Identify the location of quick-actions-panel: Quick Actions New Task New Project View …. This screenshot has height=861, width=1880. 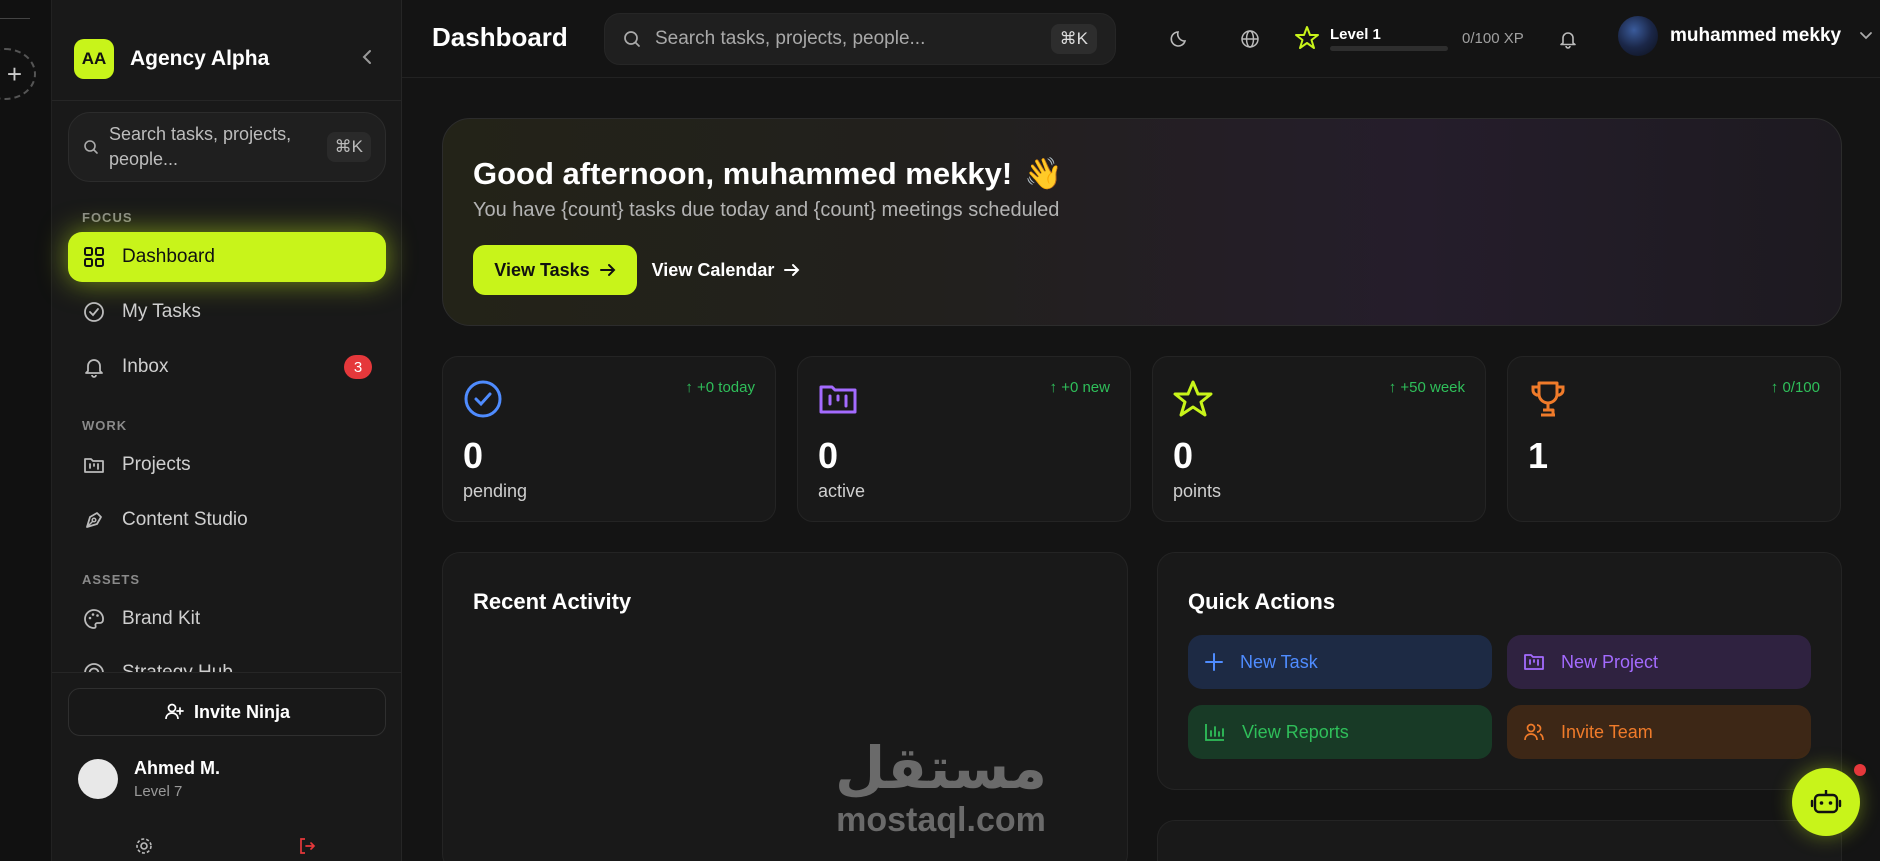
(1499, 671).